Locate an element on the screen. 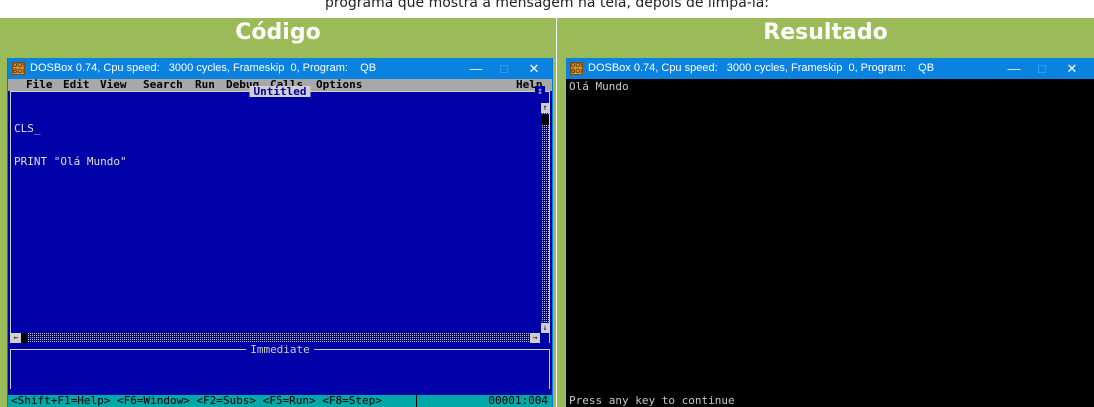 The height and width of the screenshot is (407, 1094). horizontal-scroll-thumb is located at coordinates (24, 338).